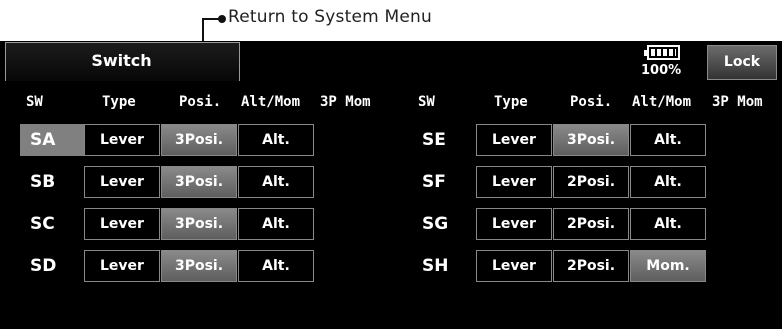 This screenshot has width=782, height=329. What do you see at coordinates (668, 224) in the screenshot?
I see `mode-button-sg: Alt.` at bounding box center [668, 224].